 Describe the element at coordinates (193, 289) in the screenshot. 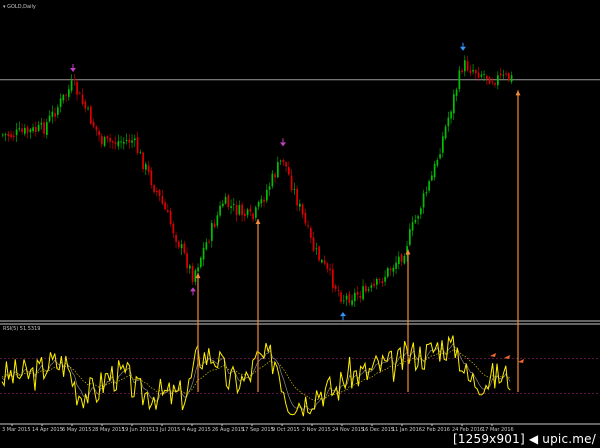

I see `swing-arrow-up-icon` at that location.